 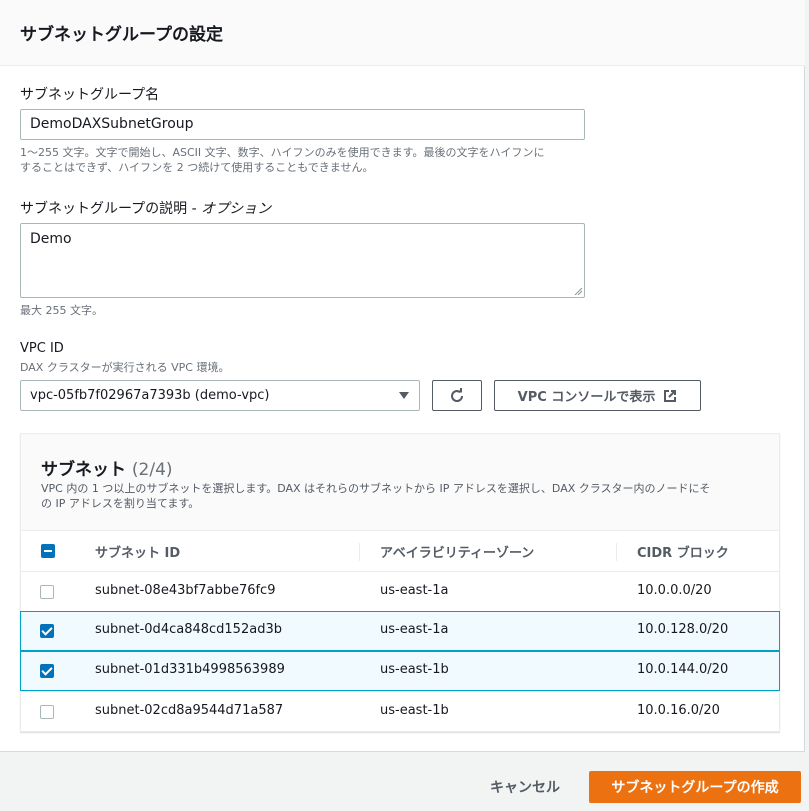 I want to click on cancel-button: キャンセル, so click(x=525, y=787).